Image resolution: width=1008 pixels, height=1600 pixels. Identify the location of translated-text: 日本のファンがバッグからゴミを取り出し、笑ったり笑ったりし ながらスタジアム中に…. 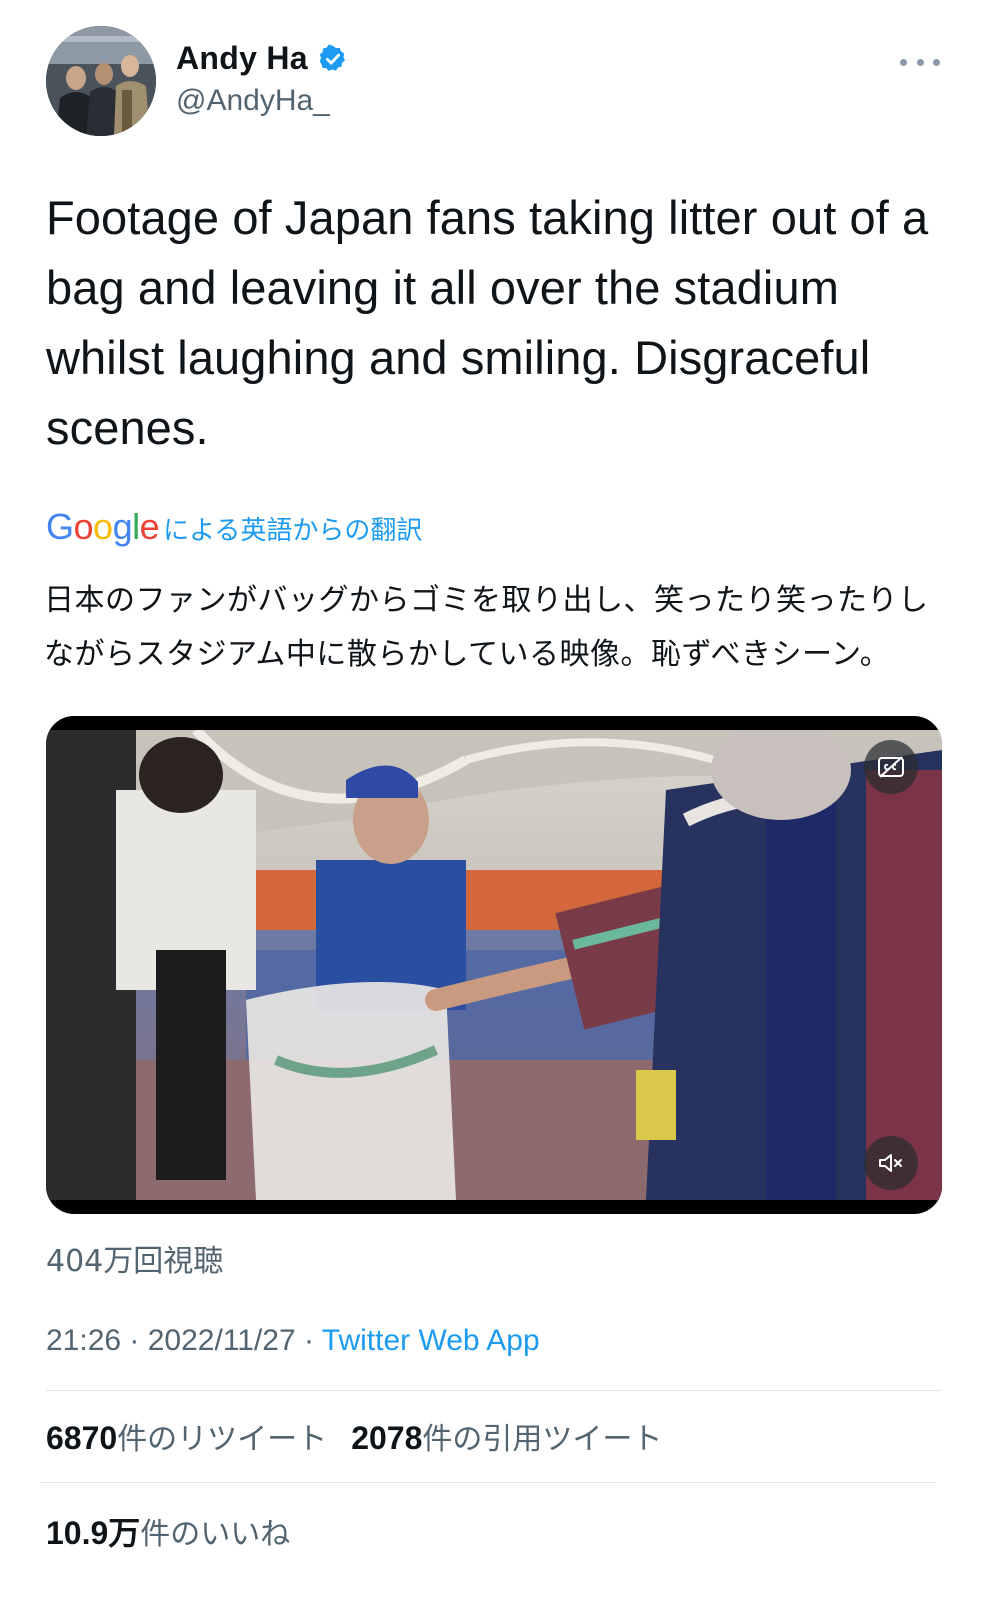
(494, 628).